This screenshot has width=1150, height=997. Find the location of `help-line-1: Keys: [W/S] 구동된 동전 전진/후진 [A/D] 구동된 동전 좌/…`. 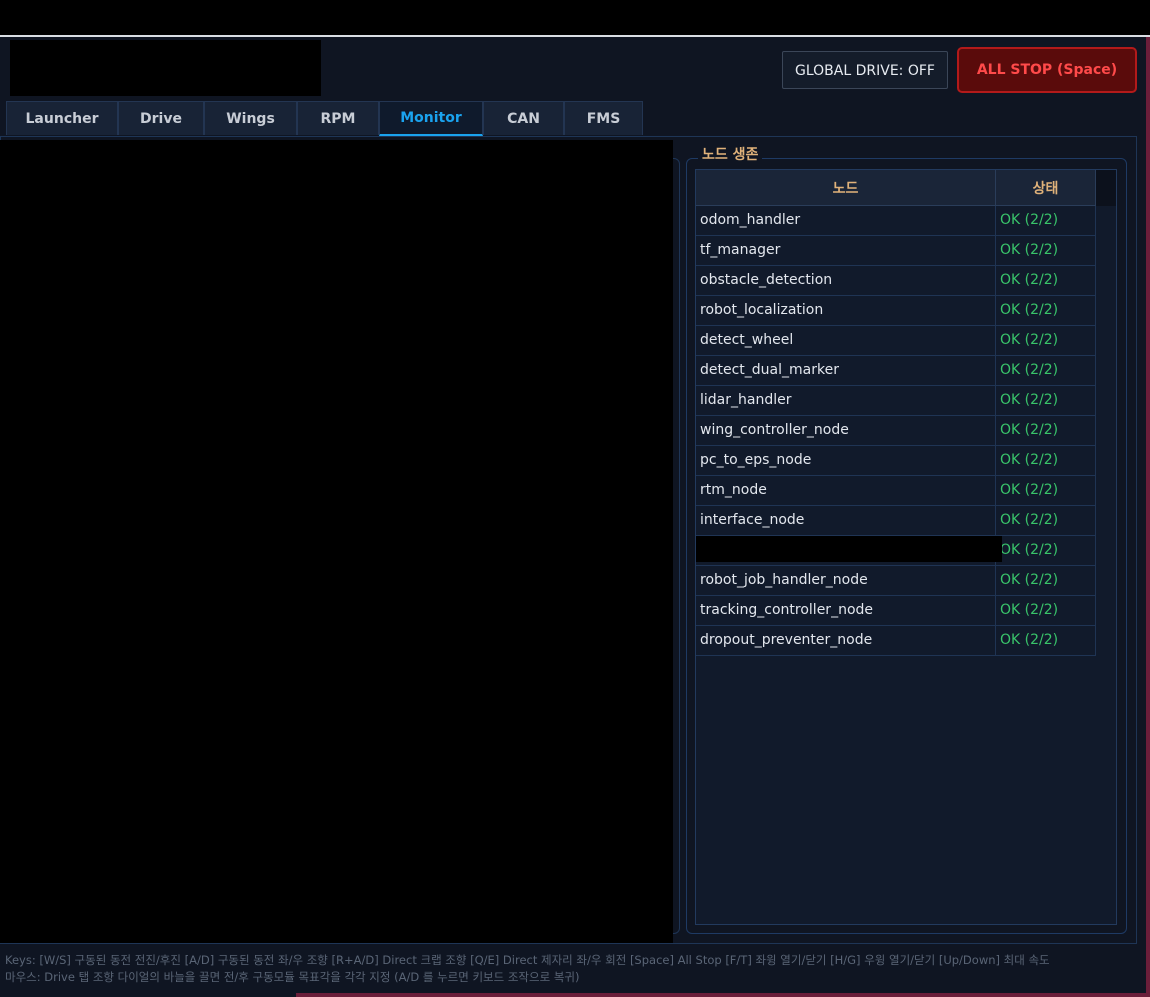

help-line-1: Keys: [W/S] 구동된 동전 전진/후진 [A/D] 구동된 동전 좌/… is located at coordinates (575, 960).